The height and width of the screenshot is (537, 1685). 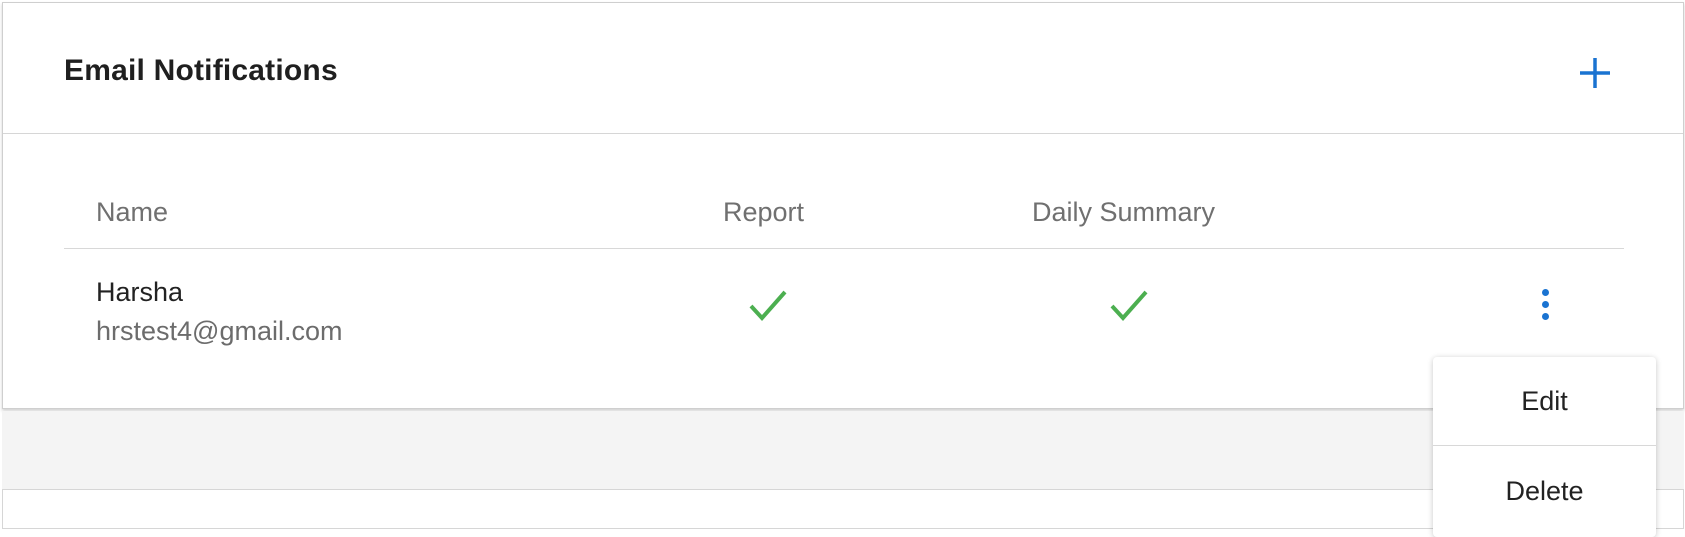 What do you see at coordinates (1545, 292) in the screenshot?
I see `more-vertical-icon` at bounding box center [1545, 292].